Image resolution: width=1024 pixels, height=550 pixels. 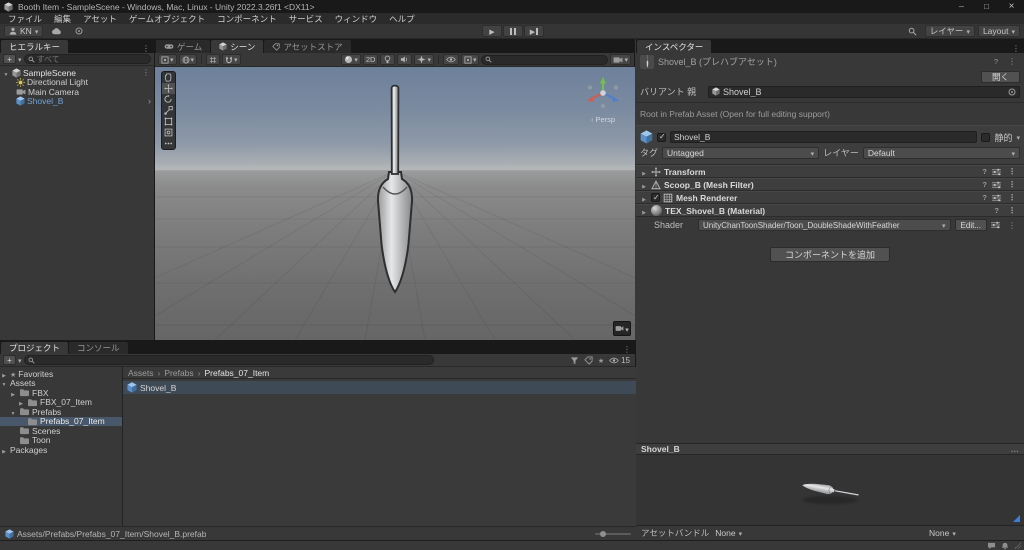 I want to click on static-checkbox, so click(x=986, y=137).